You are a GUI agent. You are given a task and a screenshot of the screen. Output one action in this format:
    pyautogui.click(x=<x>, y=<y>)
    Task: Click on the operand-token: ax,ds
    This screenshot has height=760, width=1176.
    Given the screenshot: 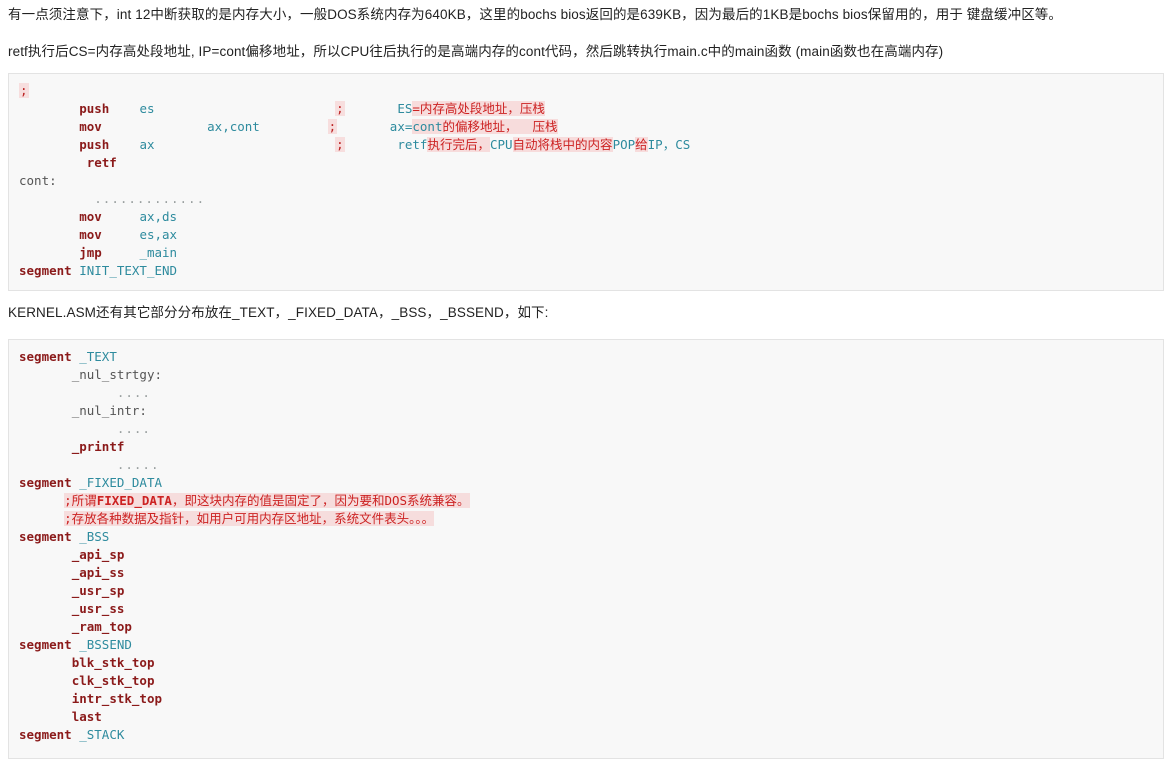 What is the action you would take?
    pyautogui.click(x=158, y=216)
    